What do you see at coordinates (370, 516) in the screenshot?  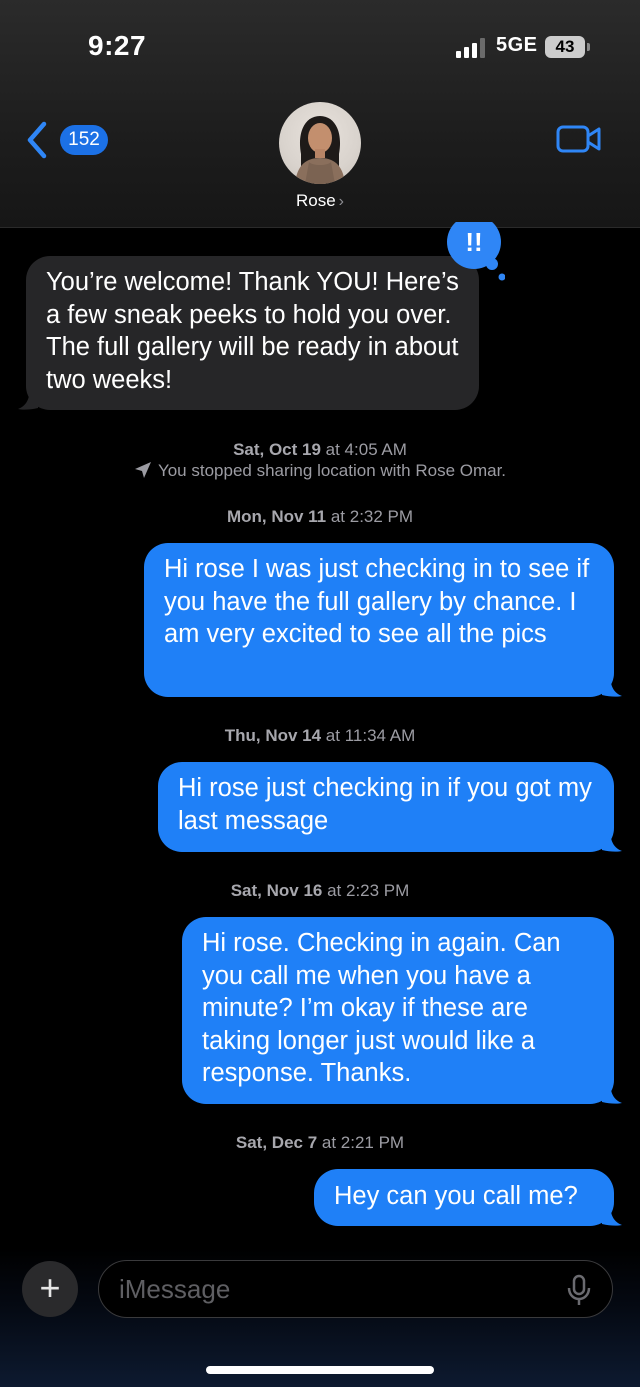 I see `timestamp-time: at 2:32 PM` at bounding box center [370, 516].